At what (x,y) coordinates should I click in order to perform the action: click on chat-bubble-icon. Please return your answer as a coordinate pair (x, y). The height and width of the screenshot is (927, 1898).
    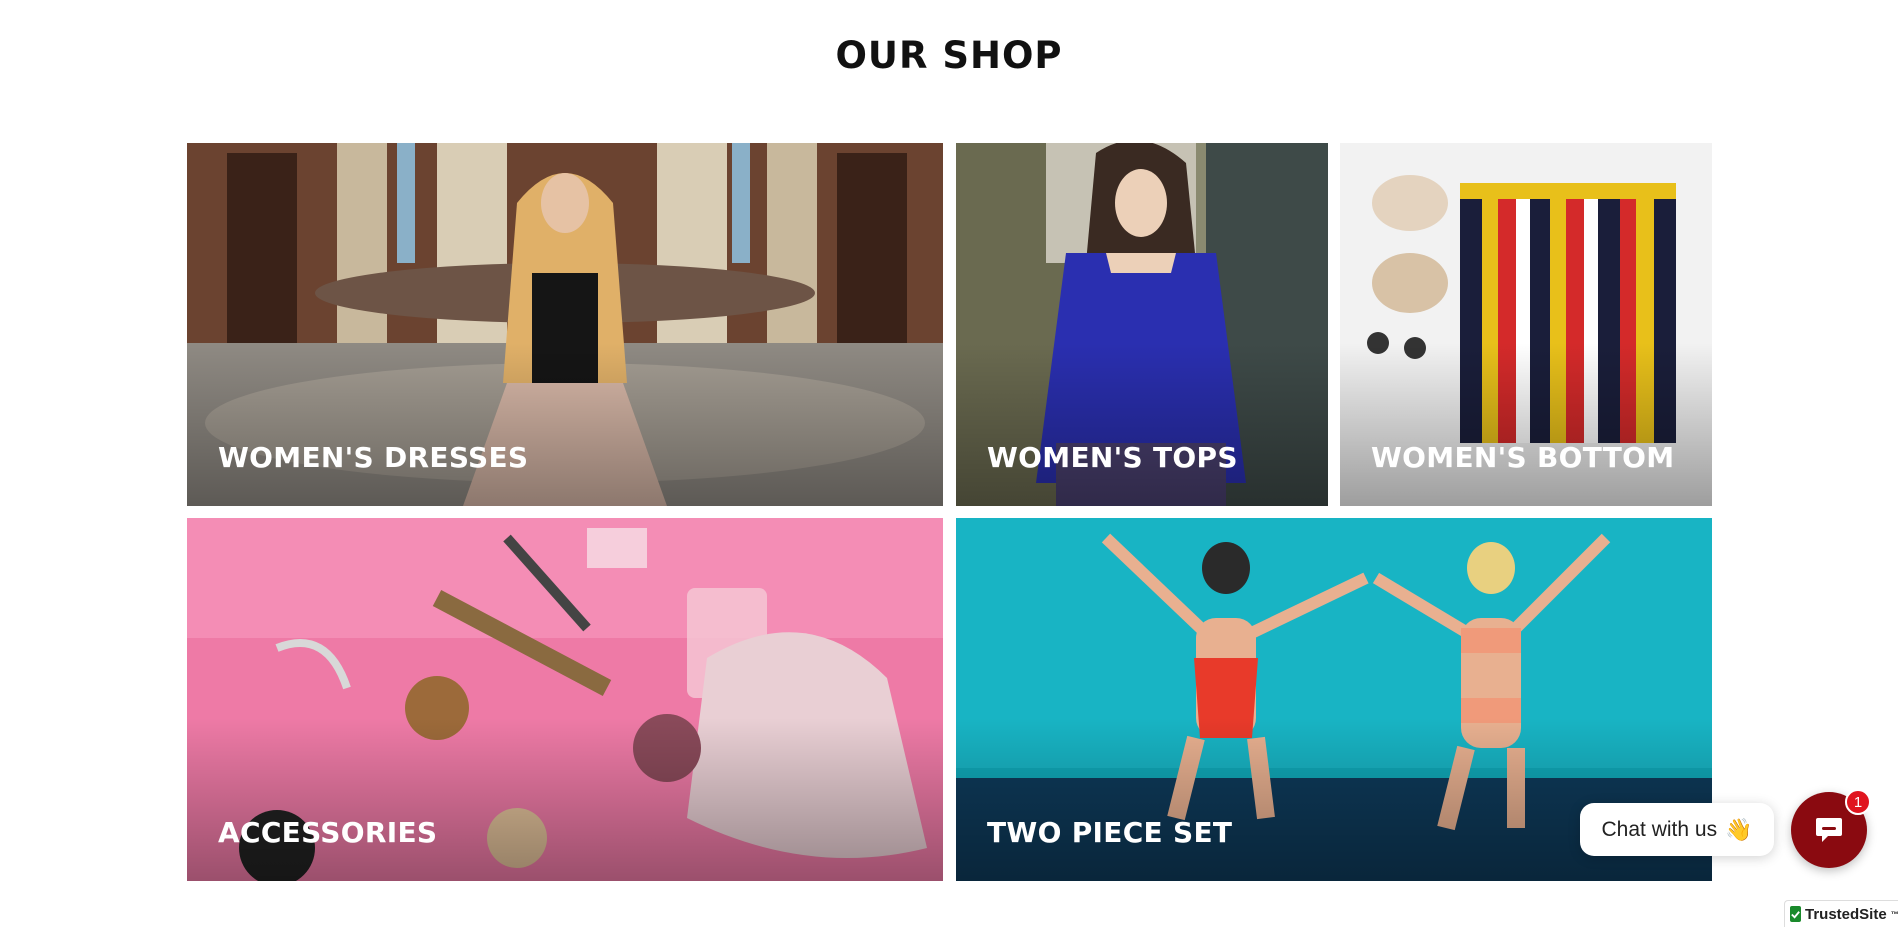
    Looking at the image, I should click on (1829, 830).